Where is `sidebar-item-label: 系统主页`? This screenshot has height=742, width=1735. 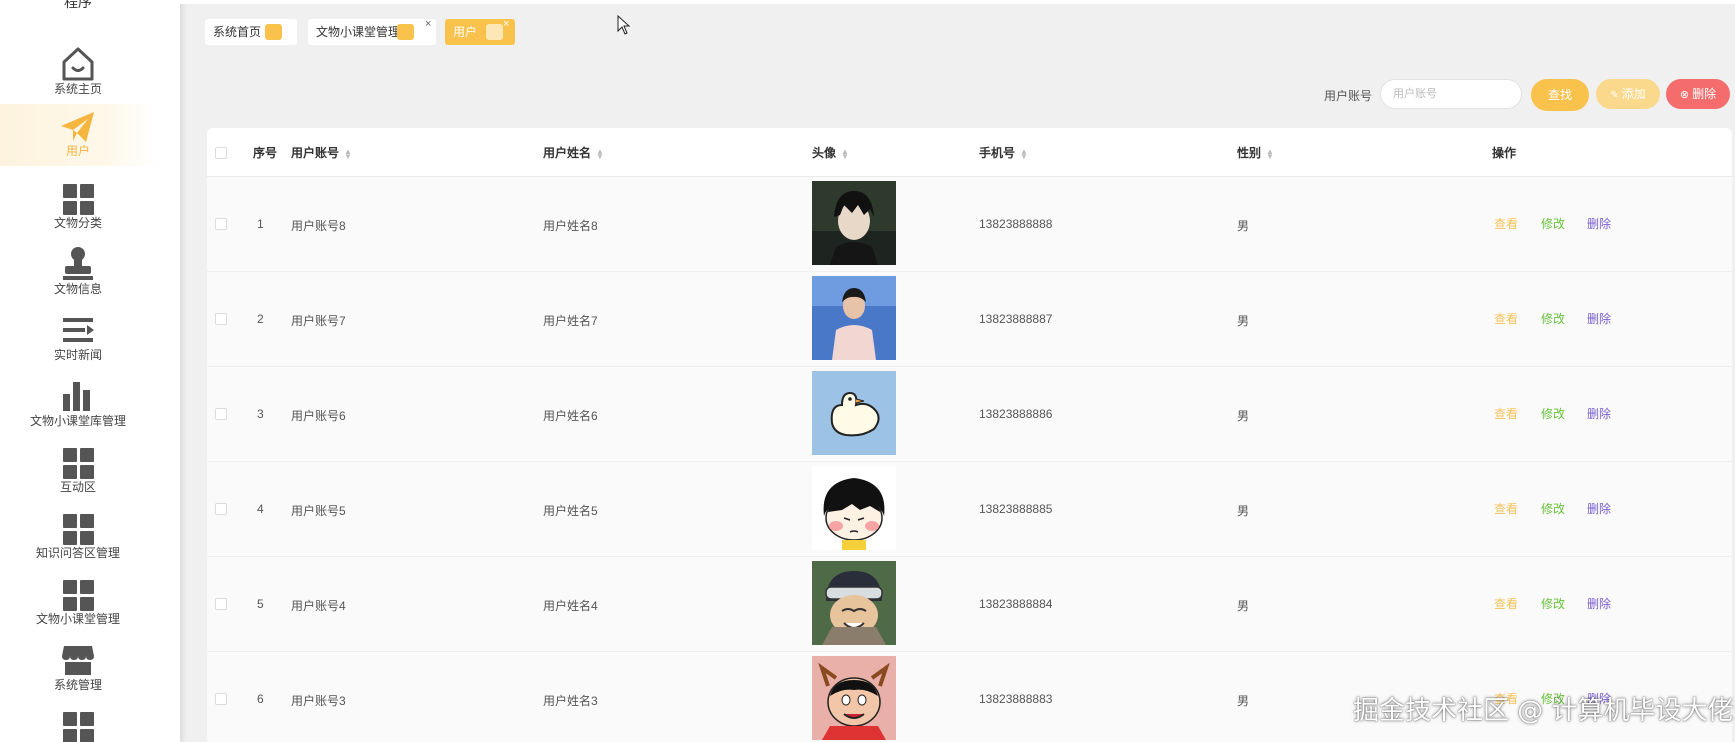
sidebar-item-label: 系统主页 is located at coordinates (77, 89).